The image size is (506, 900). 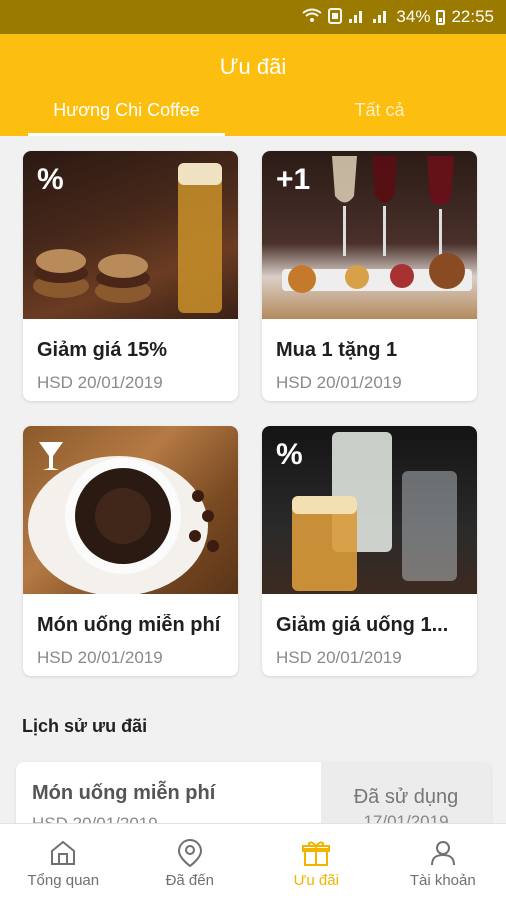 I want to click on user-icon, so click(x=442, y=853).